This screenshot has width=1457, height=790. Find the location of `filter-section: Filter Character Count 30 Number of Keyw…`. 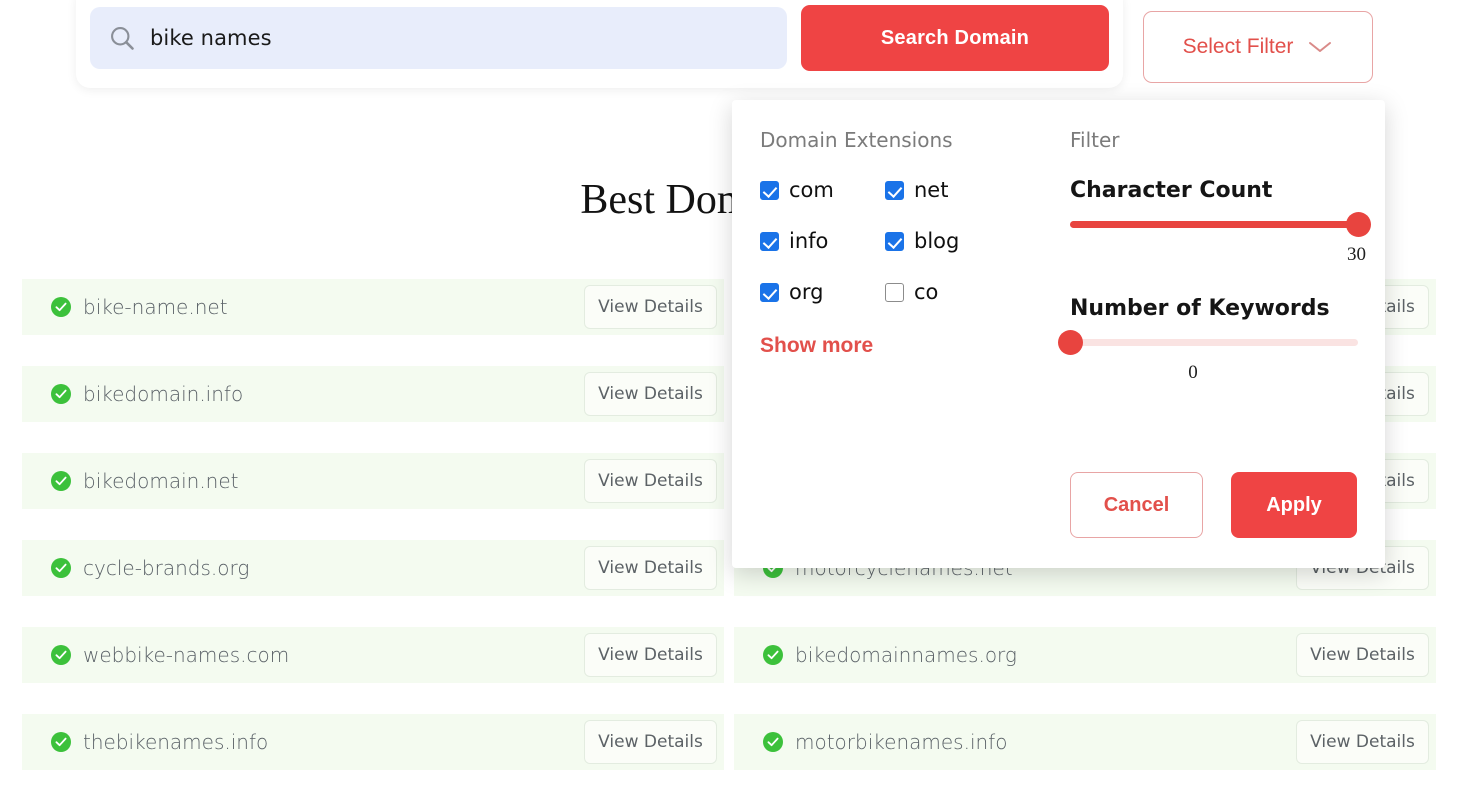

filter-section: Filter Character Count 30 Number of Keyw… is located at coordinates (1214, 271).